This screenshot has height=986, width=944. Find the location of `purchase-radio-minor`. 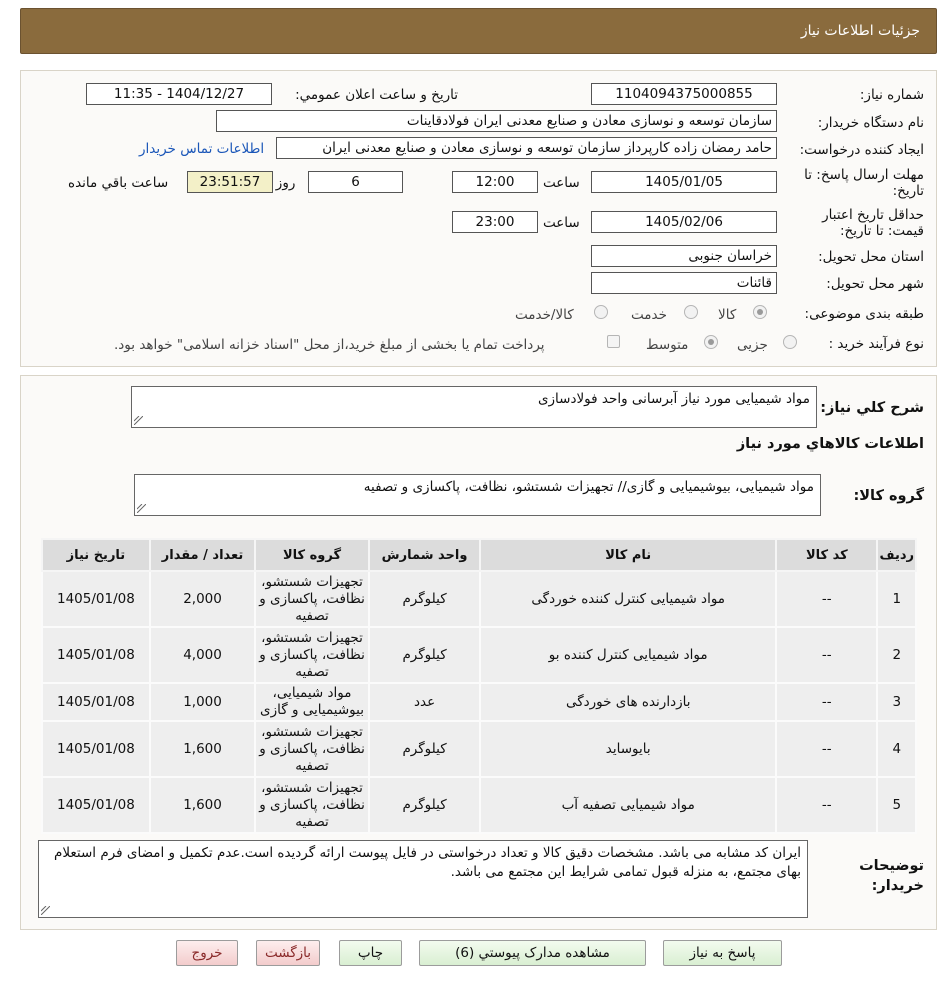

purchase-radio-minor is located at coordinates (790, 342).